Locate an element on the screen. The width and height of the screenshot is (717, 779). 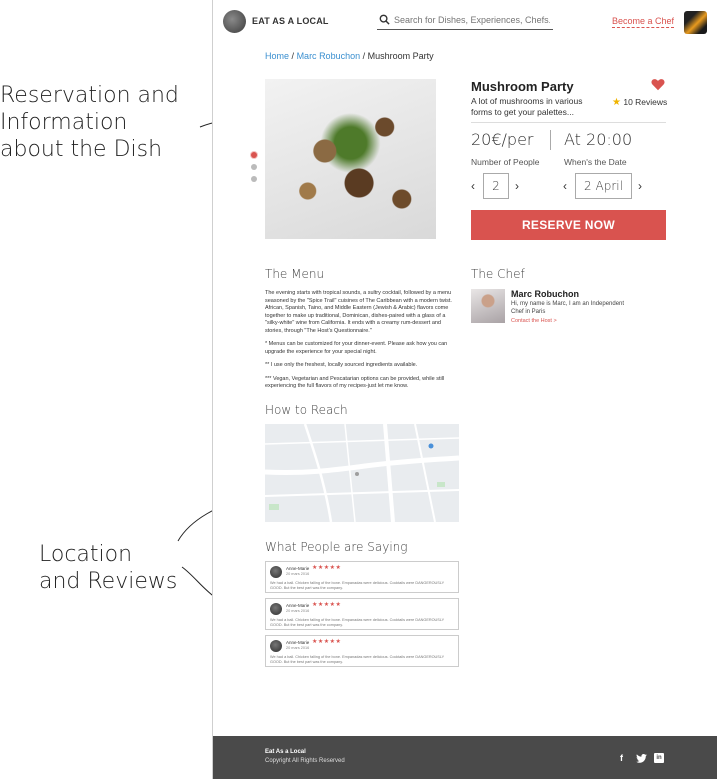
twitter-icon is located at coordinates (641, 758).